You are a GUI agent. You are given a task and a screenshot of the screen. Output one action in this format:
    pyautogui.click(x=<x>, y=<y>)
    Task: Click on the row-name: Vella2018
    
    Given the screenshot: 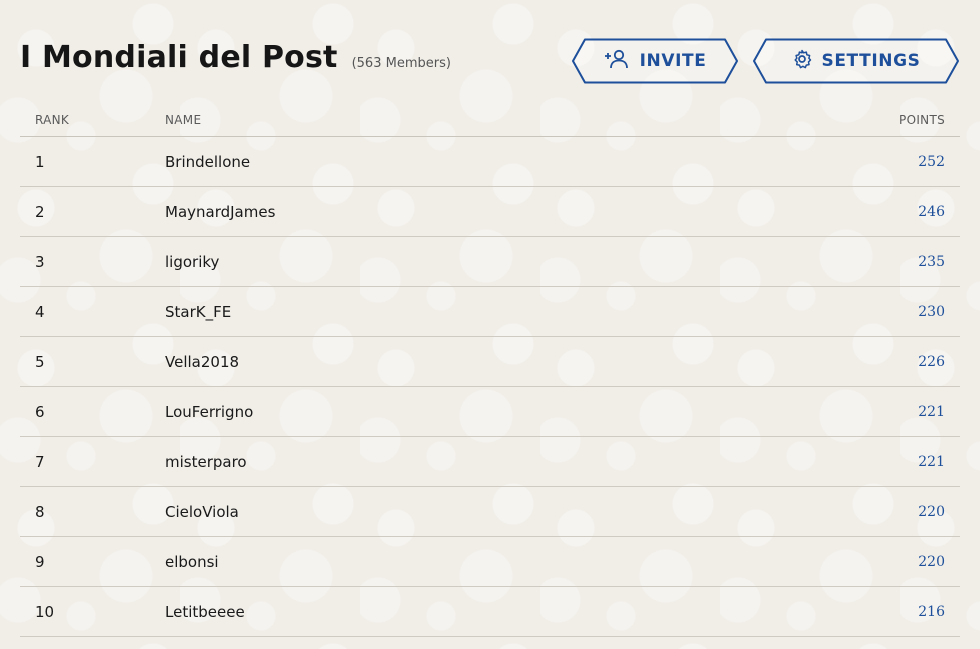 What is the action you would take?
    pyautogui.click(x=502, y=362)
    